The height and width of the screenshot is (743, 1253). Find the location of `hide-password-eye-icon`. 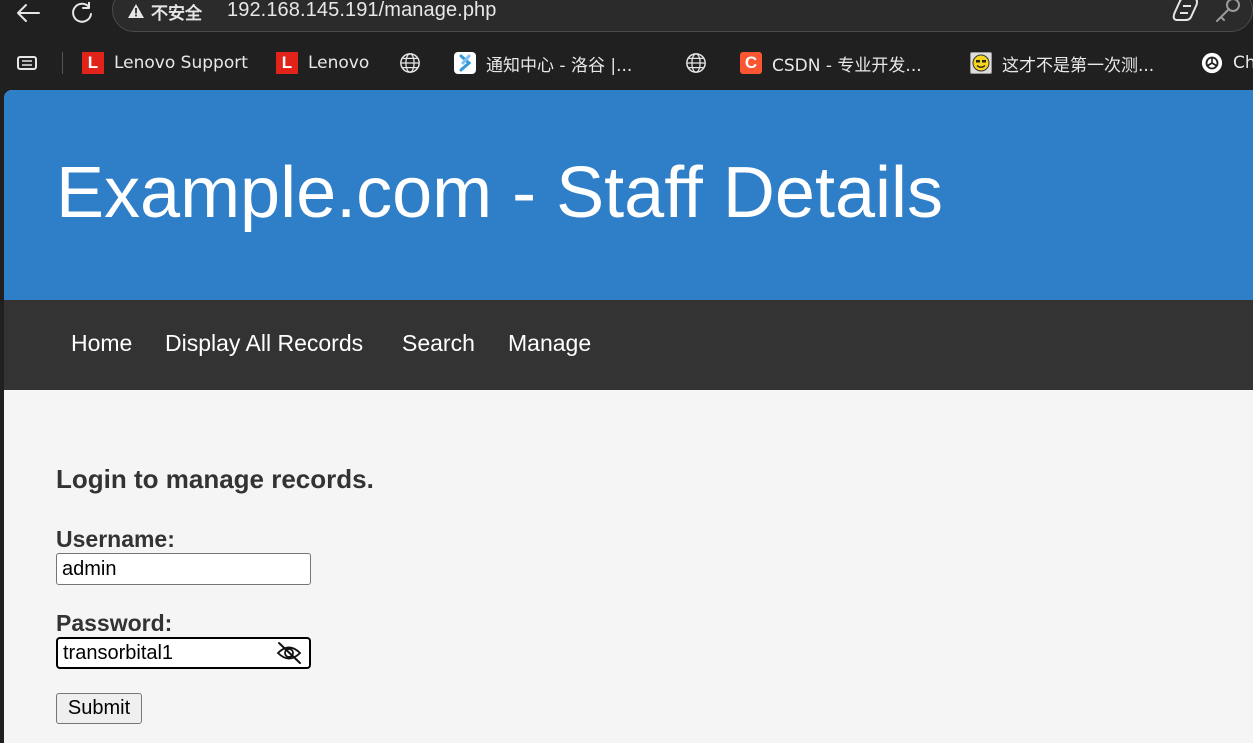

hide-password-eye-icon is located at coordinates (289, 653).